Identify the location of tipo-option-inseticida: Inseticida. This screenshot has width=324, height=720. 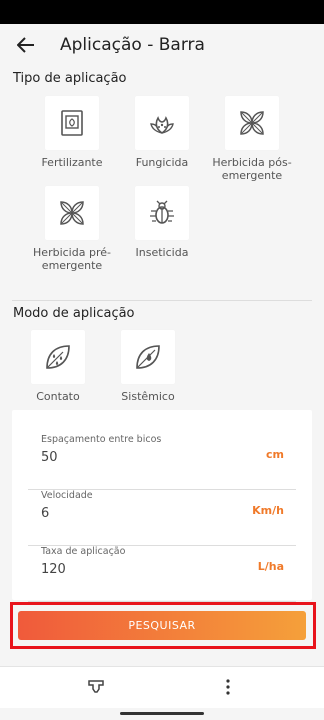
(162, 222).